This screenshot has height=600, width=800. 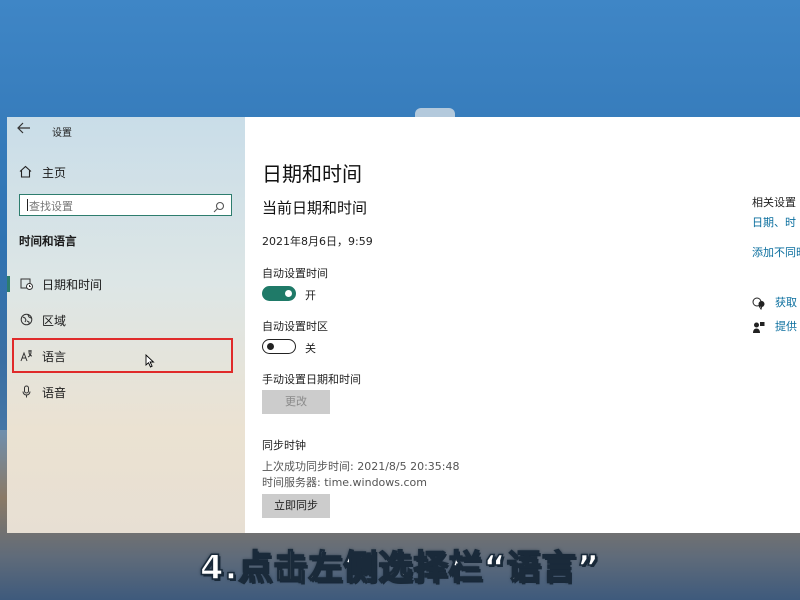 I want to click on feedback-label: 提供, so click(x=786, y=326).